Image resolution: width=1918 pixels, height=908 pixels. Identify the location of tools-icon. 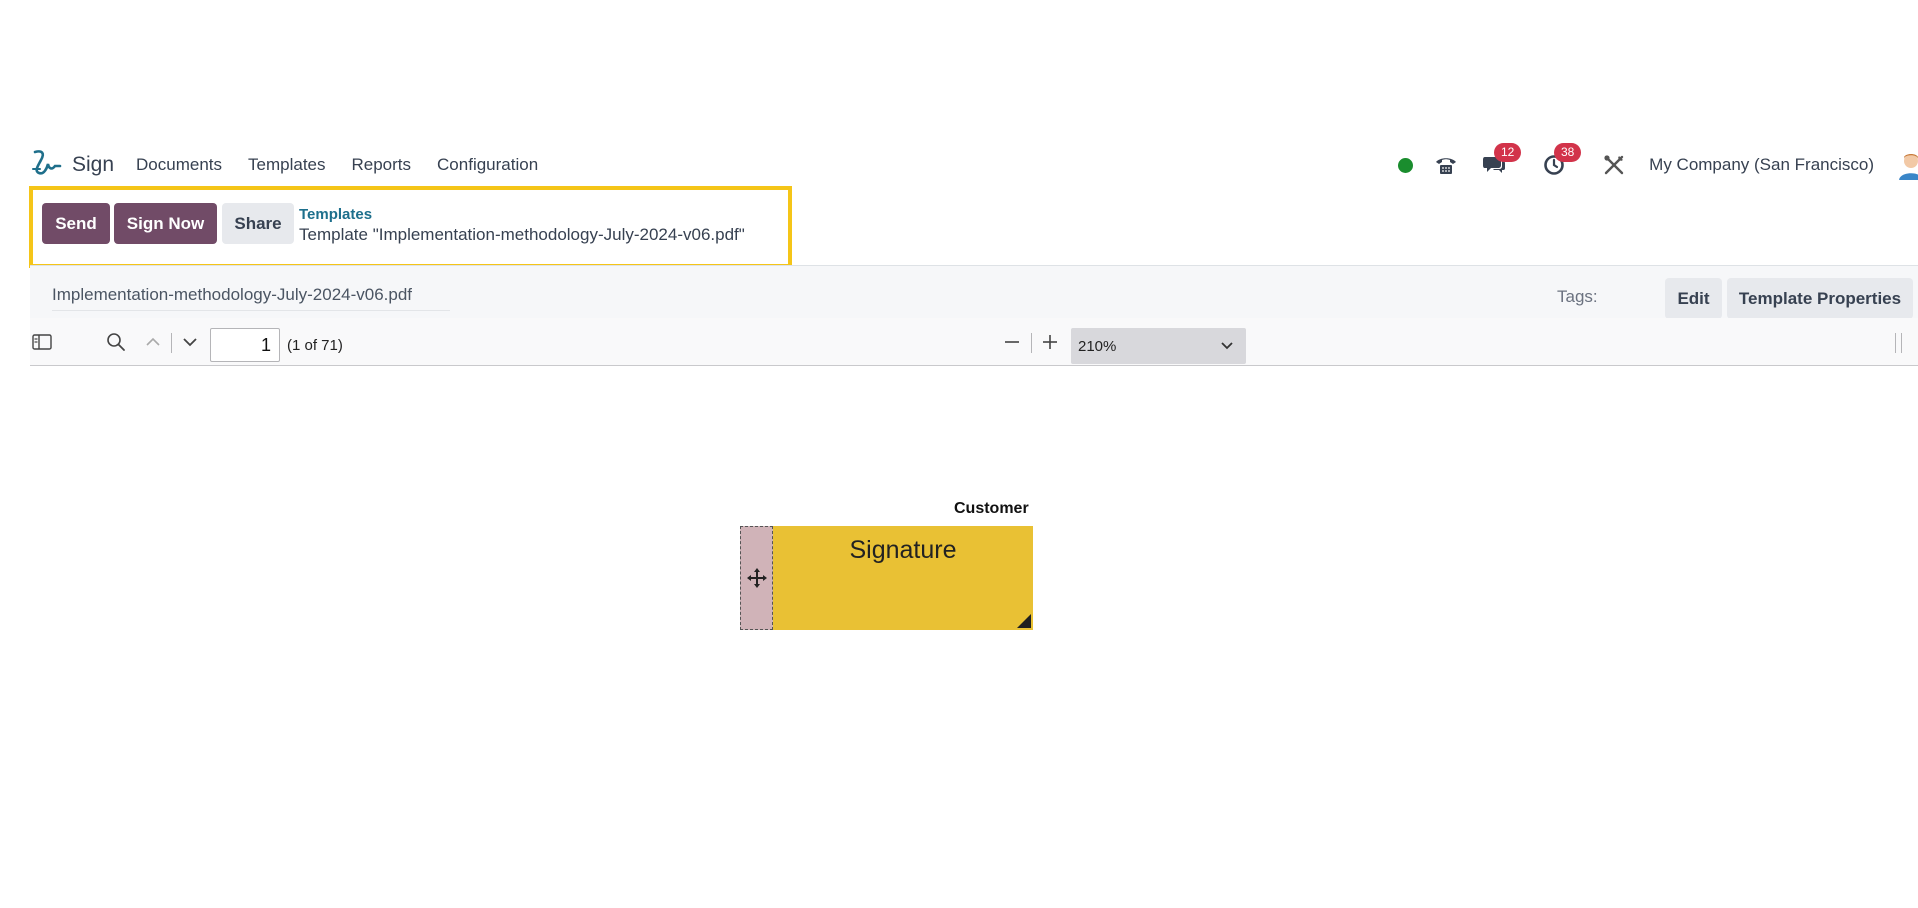
(1614, 165).